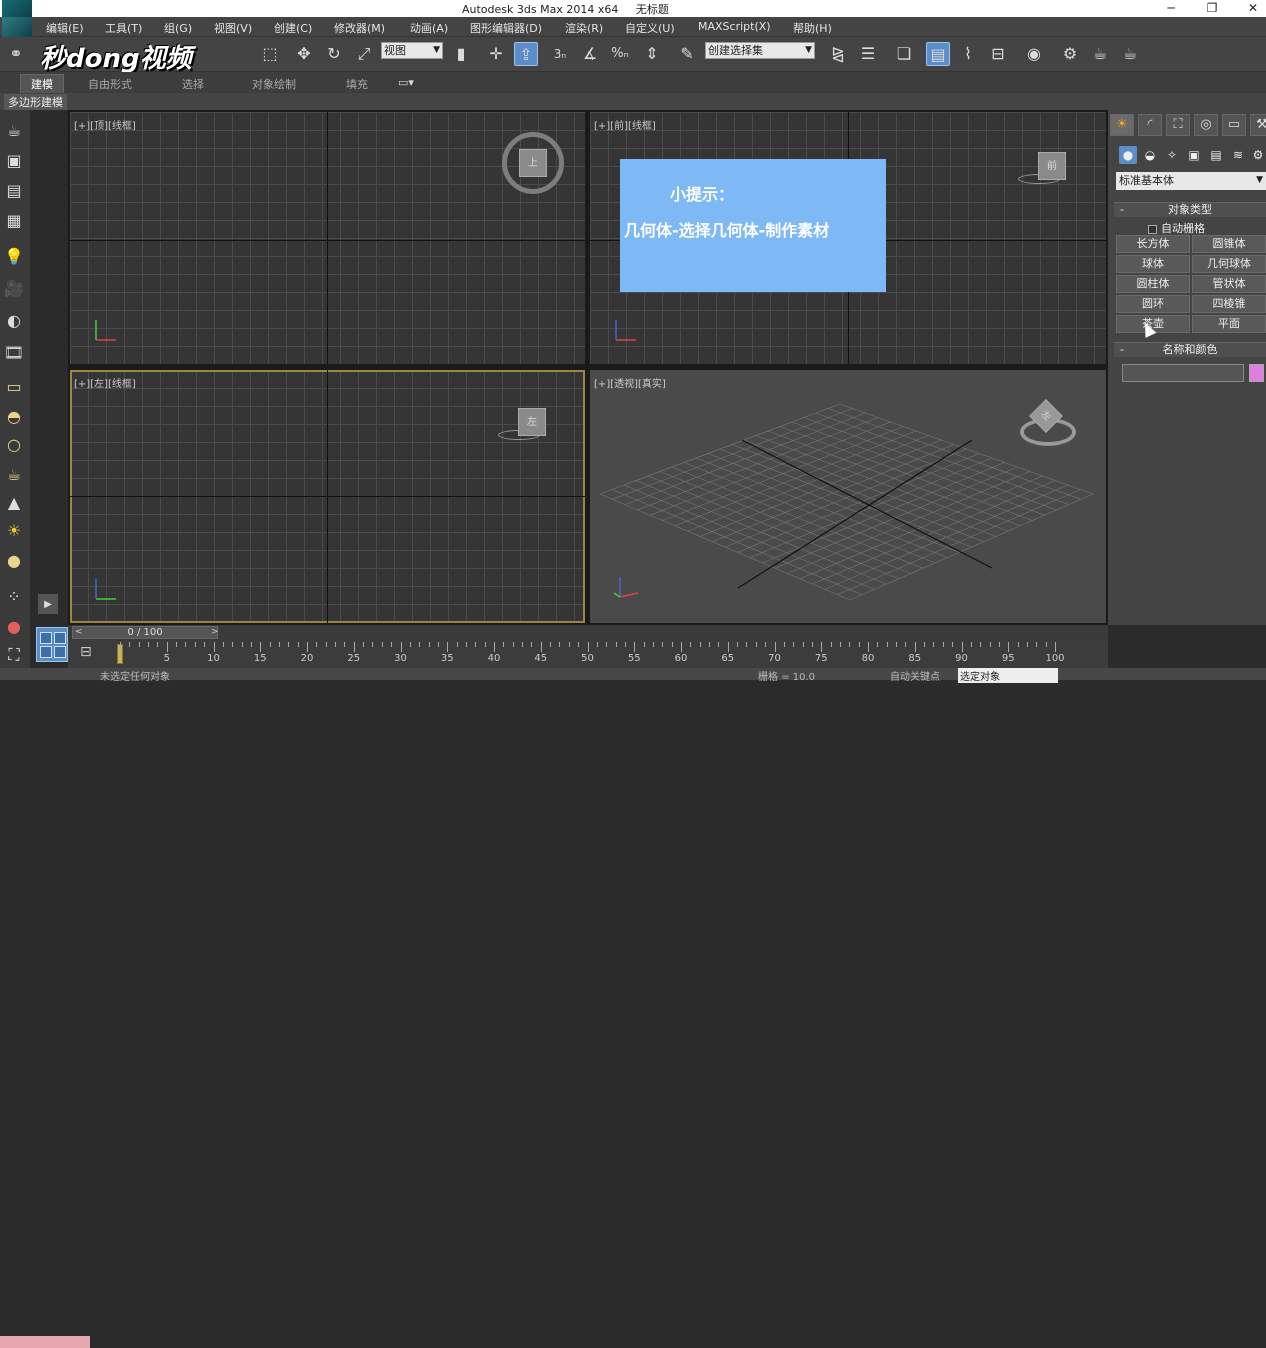  What do you see at coordinates (293, 28) in the screenshot?
I see `menu-create: 创建(C)` at bounding box center [293, 28].